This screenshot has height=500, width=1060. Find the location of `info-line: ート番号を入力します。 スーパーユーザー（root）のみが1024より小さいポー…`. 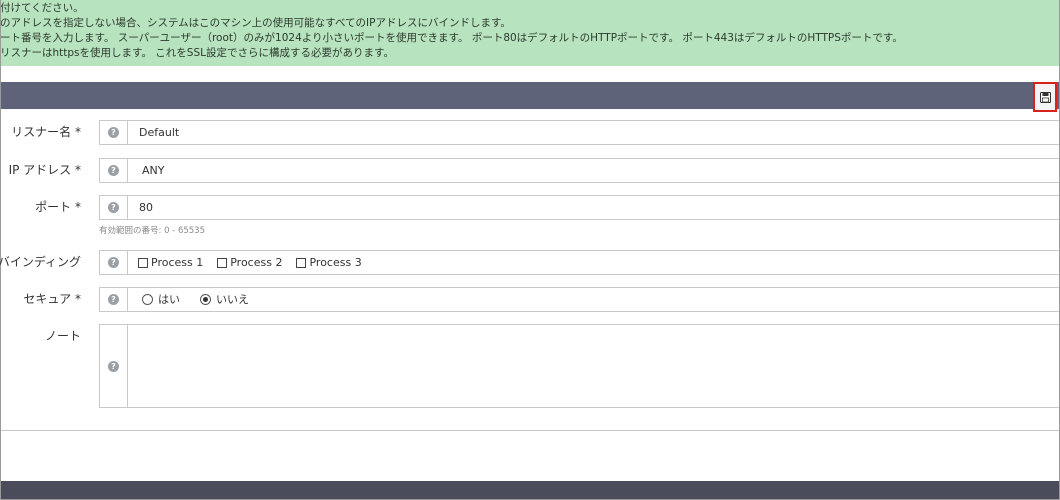

info-line: ート番号を入力します。 スーパーユーザー（root）のみが1024より小さいポー… is located at coordinates (452, 38).